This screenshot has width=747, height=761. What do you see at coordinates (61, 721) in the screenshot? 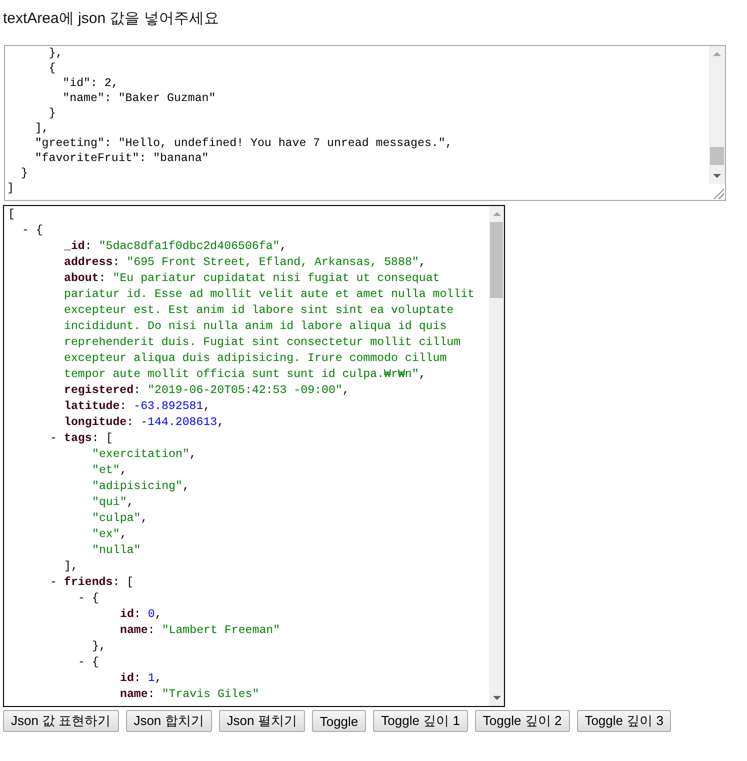
I see `action-button: Json 값 표현하기` at bounding box center [61, 721].